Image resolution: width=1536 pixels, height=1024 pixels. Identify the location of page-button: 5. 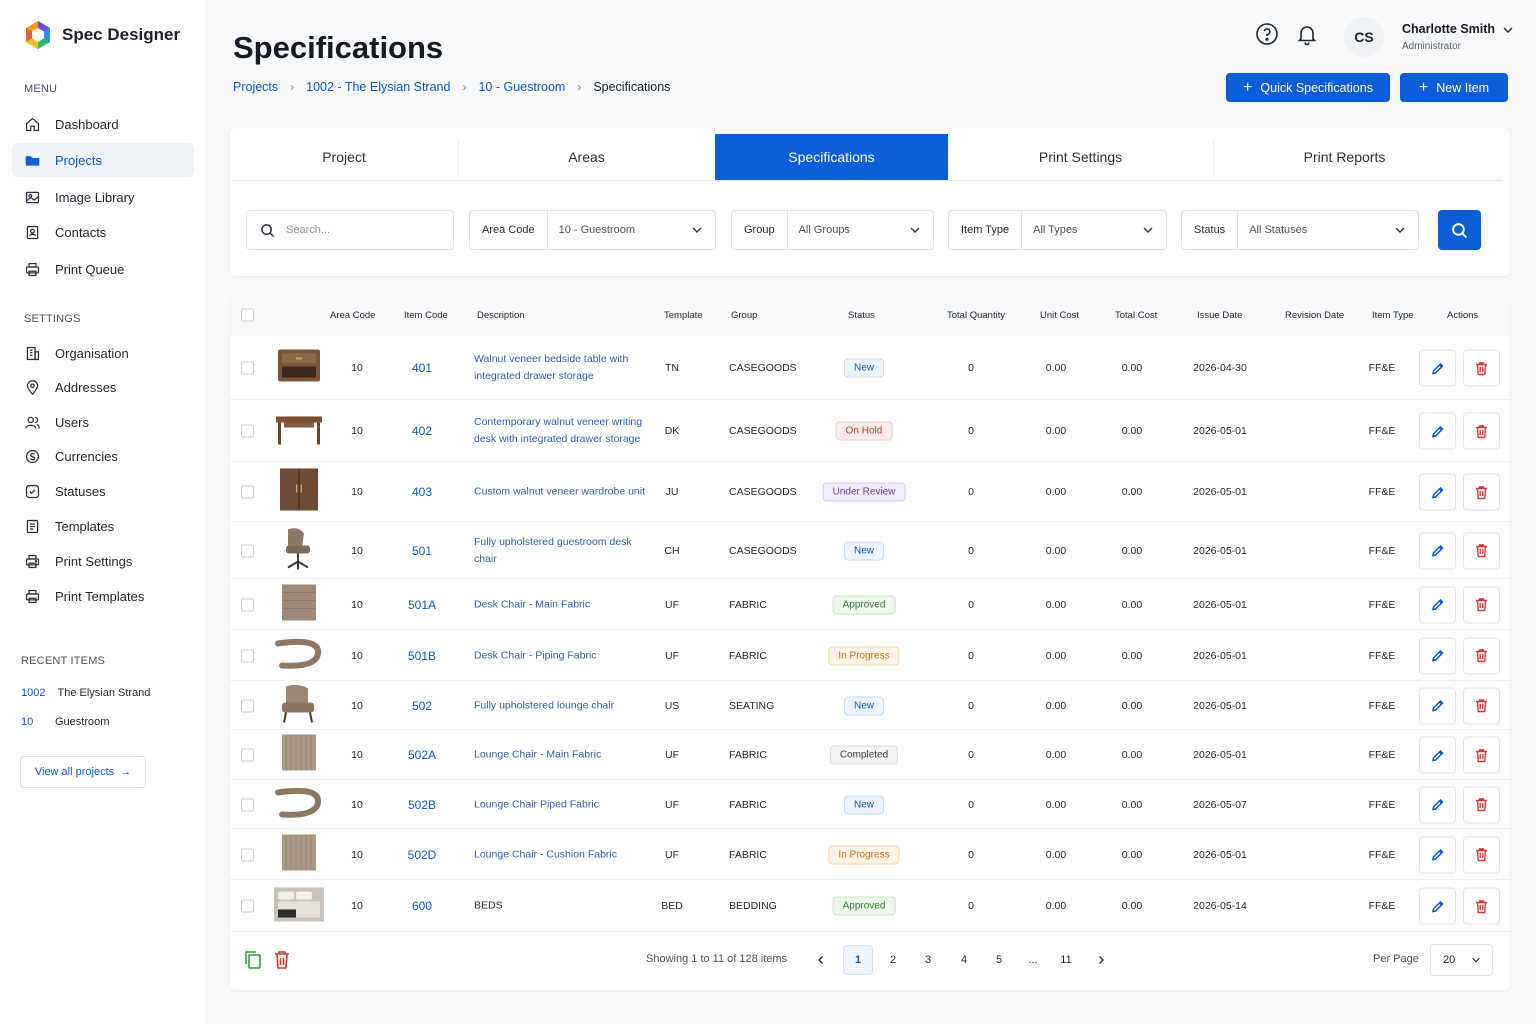
(999, 960).